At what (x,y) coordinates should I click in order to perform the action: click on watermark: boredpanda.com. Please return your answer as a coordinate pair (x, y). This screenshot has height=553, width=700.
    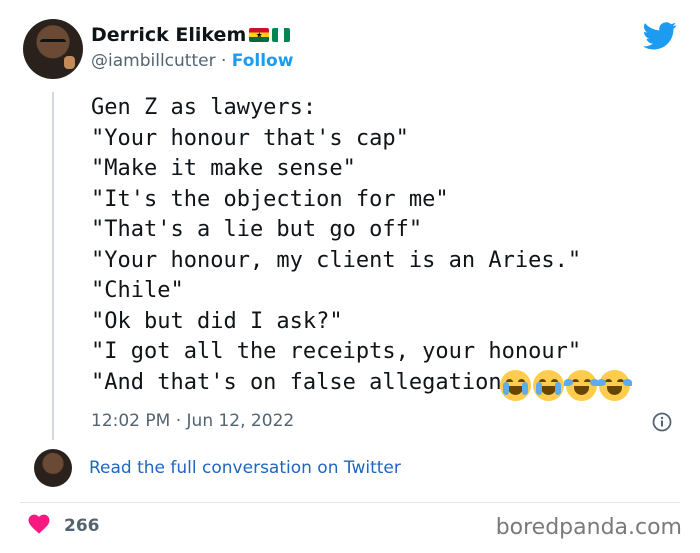
    Looking at the image, I should click on (588, 527).